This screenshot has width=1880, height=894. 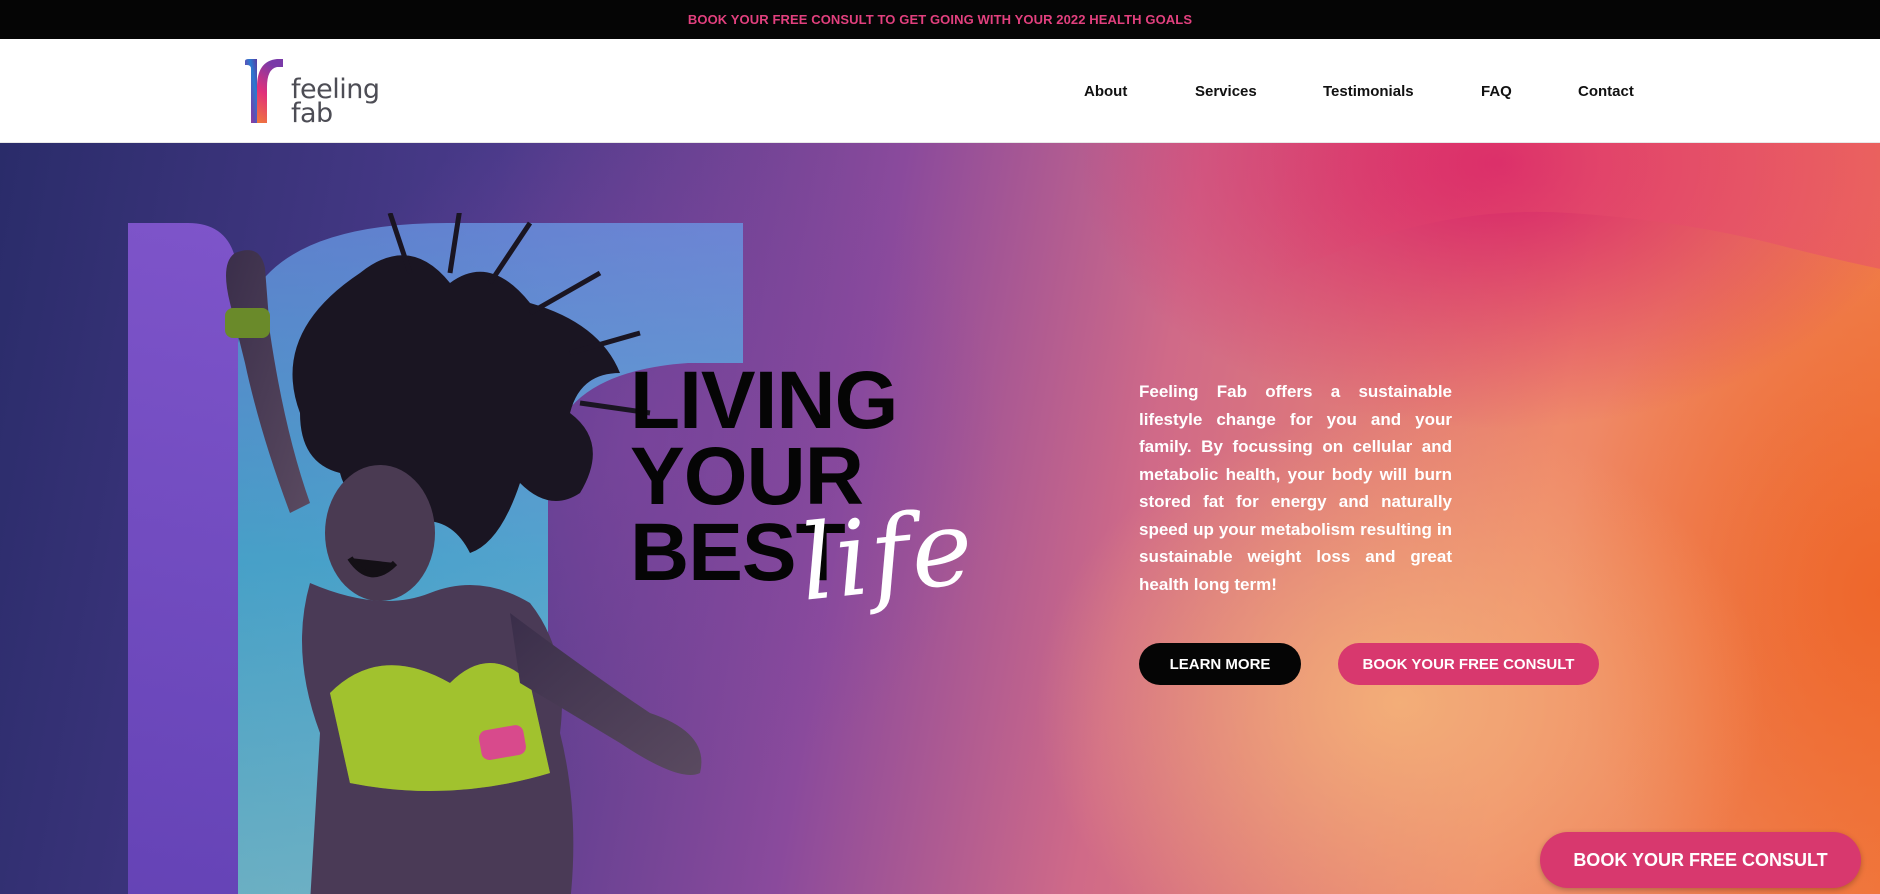 I want to click on hero-wave-decoration, so click(x=1575, y=213).